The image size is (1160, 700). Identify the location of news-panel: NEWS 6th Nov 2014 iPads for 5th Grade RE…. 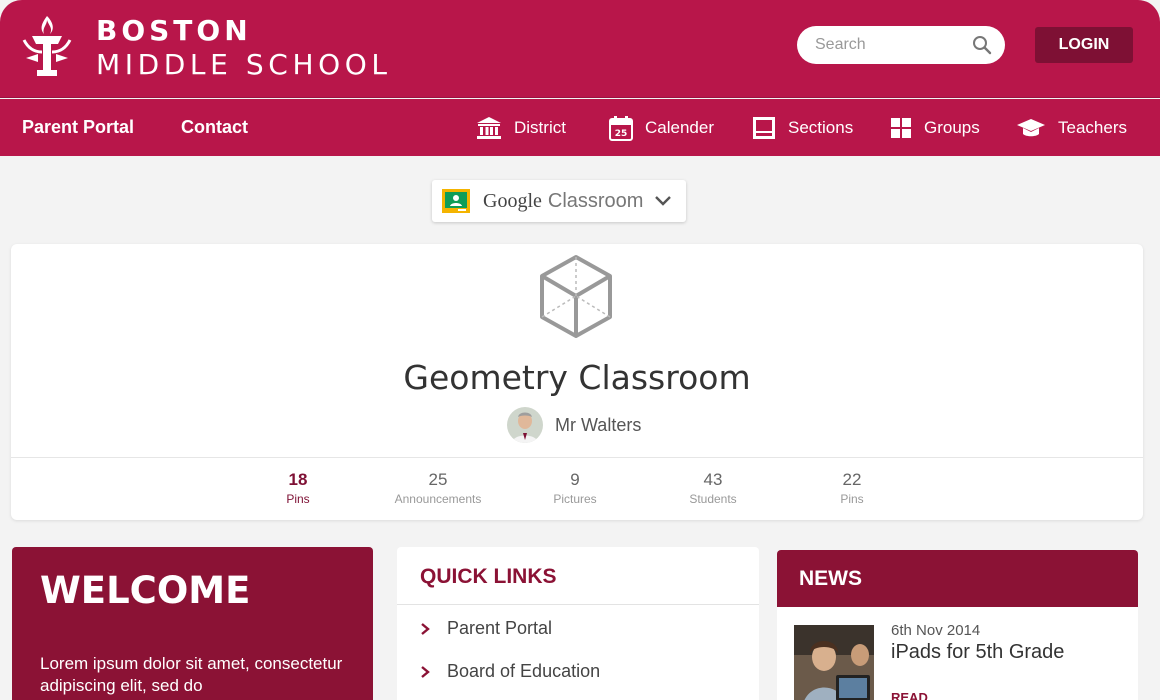
(957, 625).